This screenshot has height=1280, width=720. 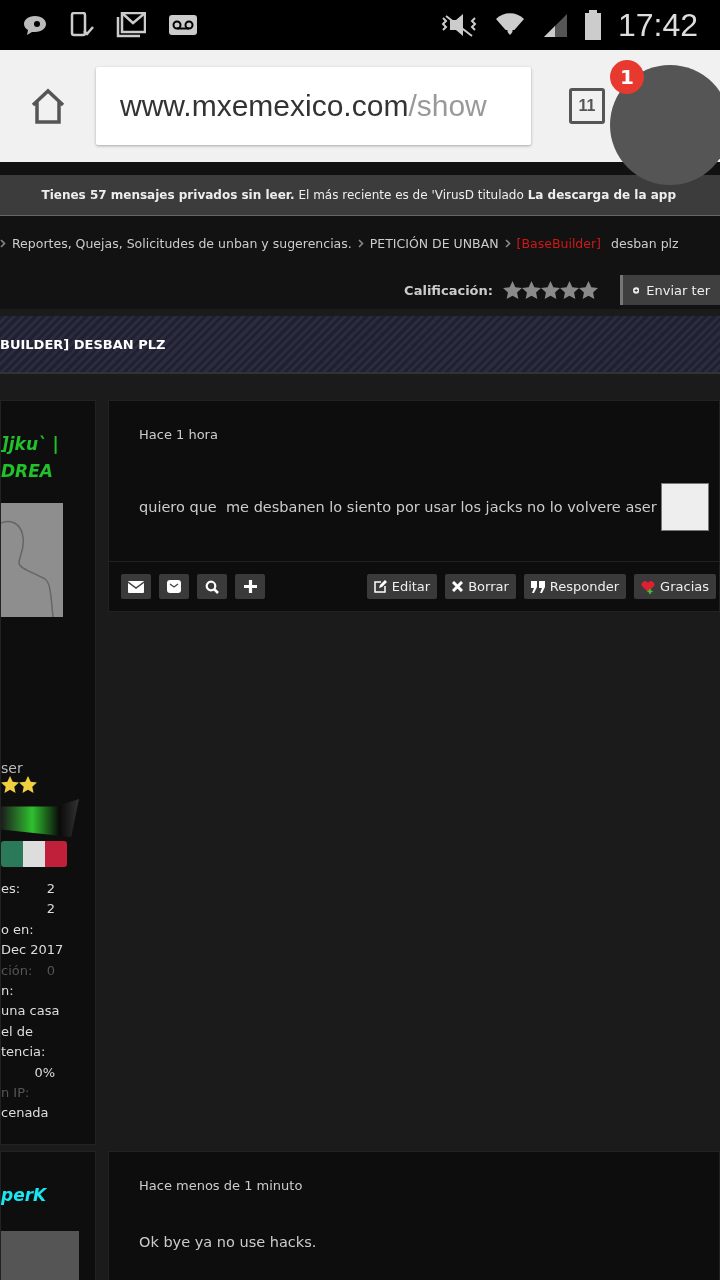 What do you see at coordinates (32, 951) in the screenshot?
I see `stat-value: Dec 2017` at bounding box center [32, 951].